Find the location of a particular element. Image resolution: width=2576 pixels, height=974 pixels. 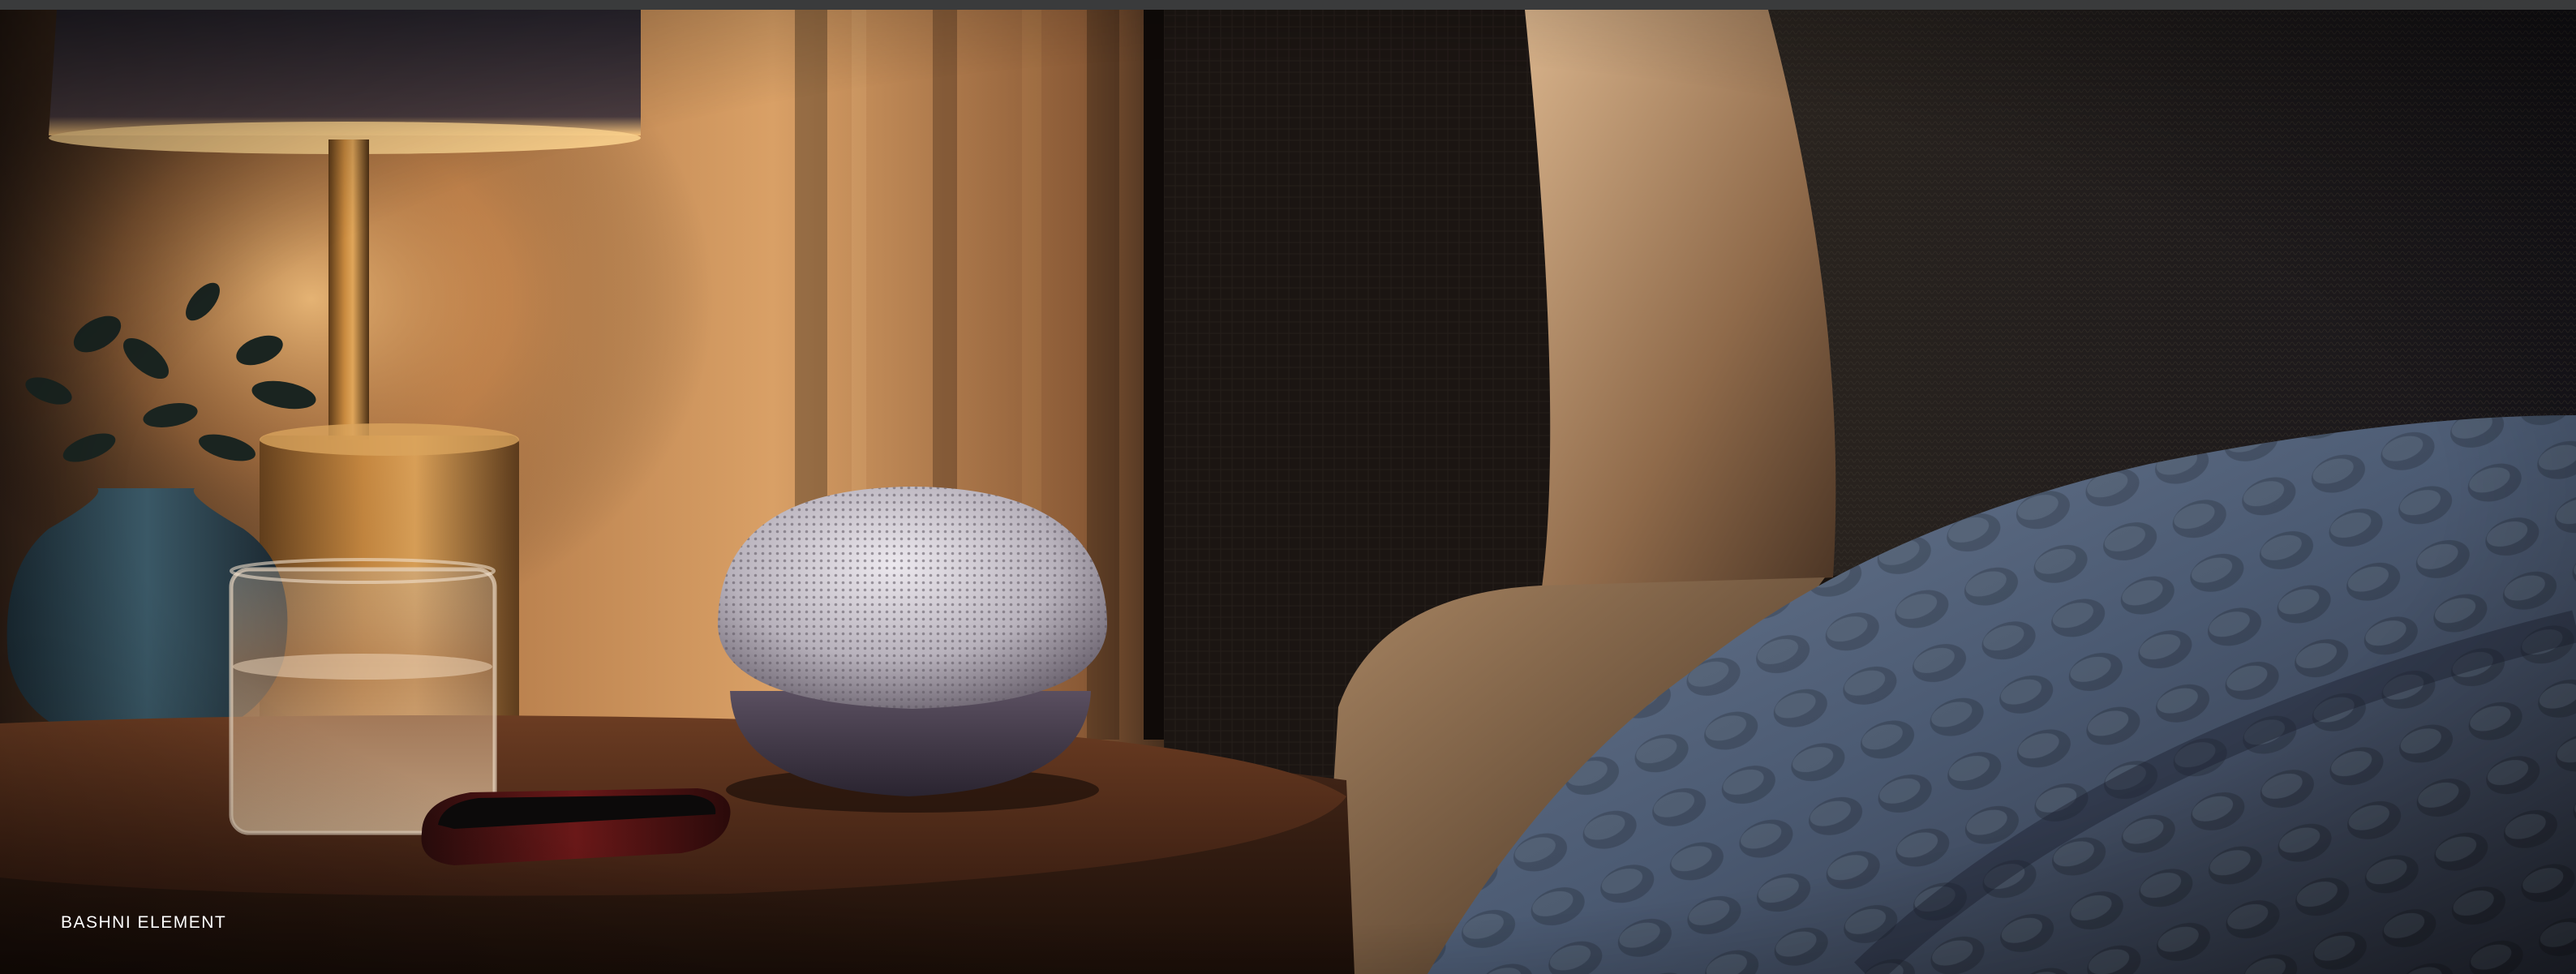

top-bar is located at coordinates (1288, 5).